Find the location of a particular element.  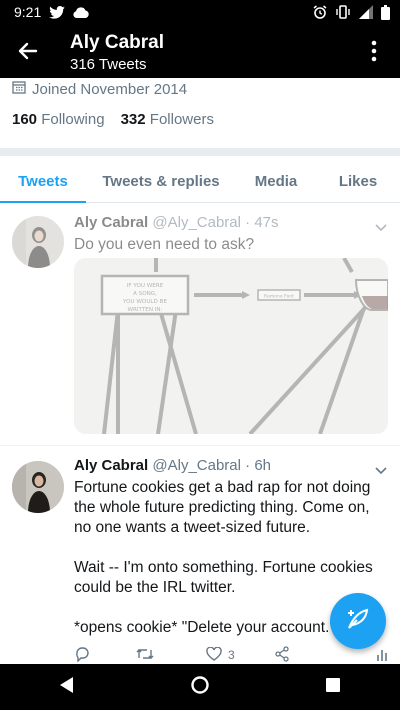

nav-home-button is located at coordinates (200, 687).